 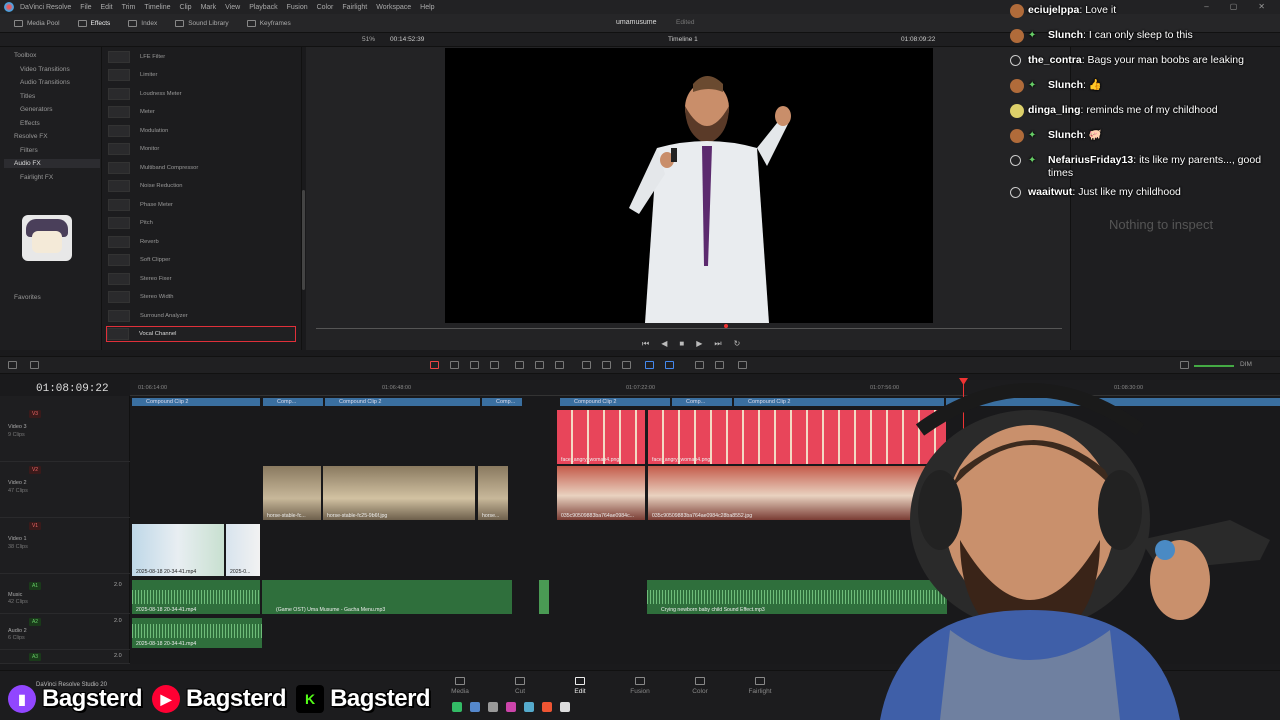 What do you see at coordinates (434, 365) in the screenshot?
I see `selection-tool-icon` at bounding box center [434, 365].